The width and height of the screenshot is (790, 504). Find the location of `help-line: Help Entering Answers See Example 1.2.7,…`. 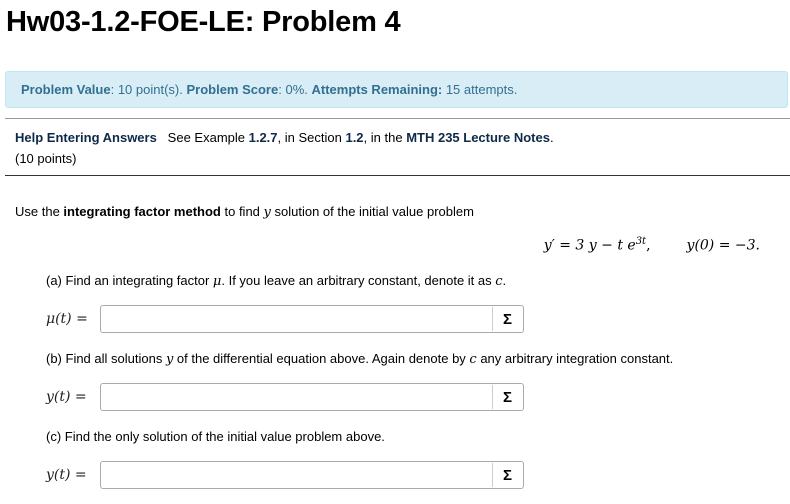

help-line: Help Entering Answers See Example 1.2.7,… is located at coordinates (284, 137).